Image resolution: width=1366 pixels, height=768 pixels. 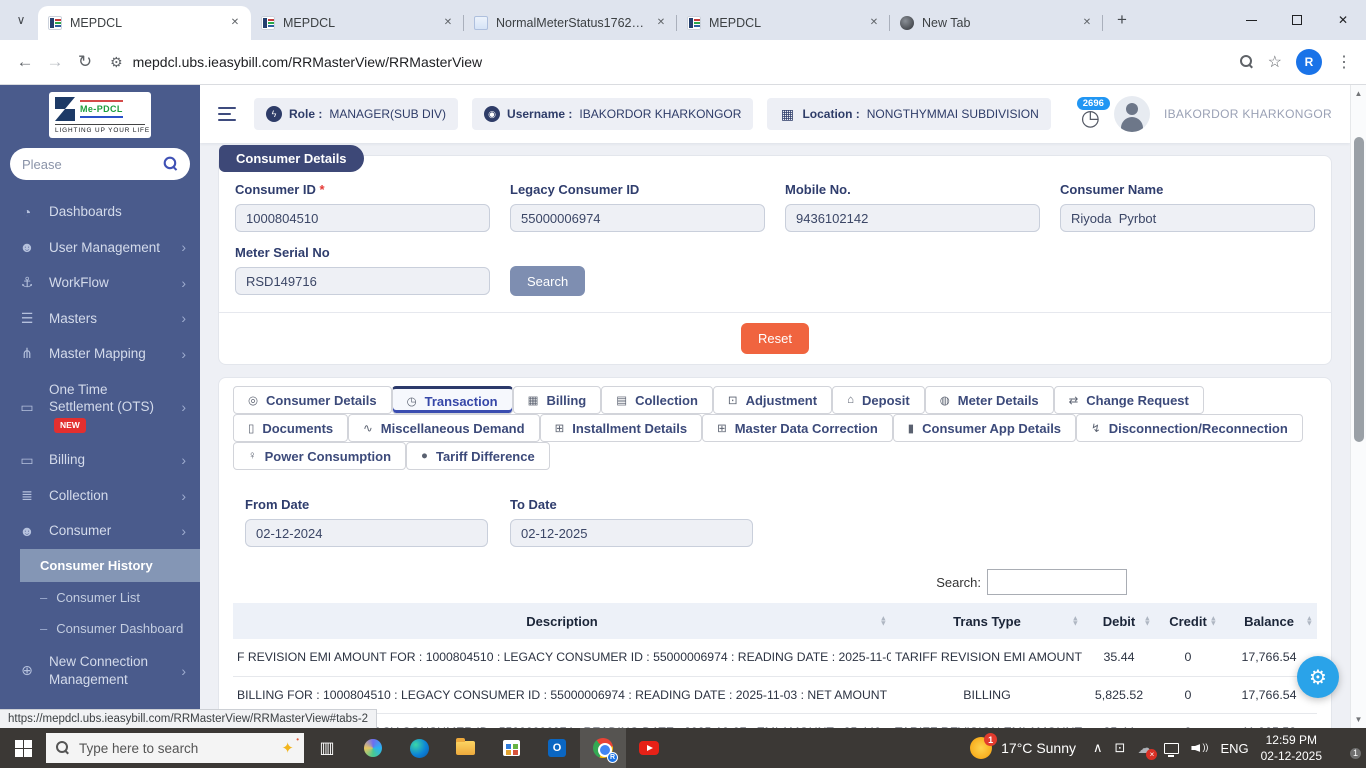 What do you see at coordinates (452, 400) in the screenshot?
I see `tab-transaction: ◷ Transaction` at bounding box center [452, 400].